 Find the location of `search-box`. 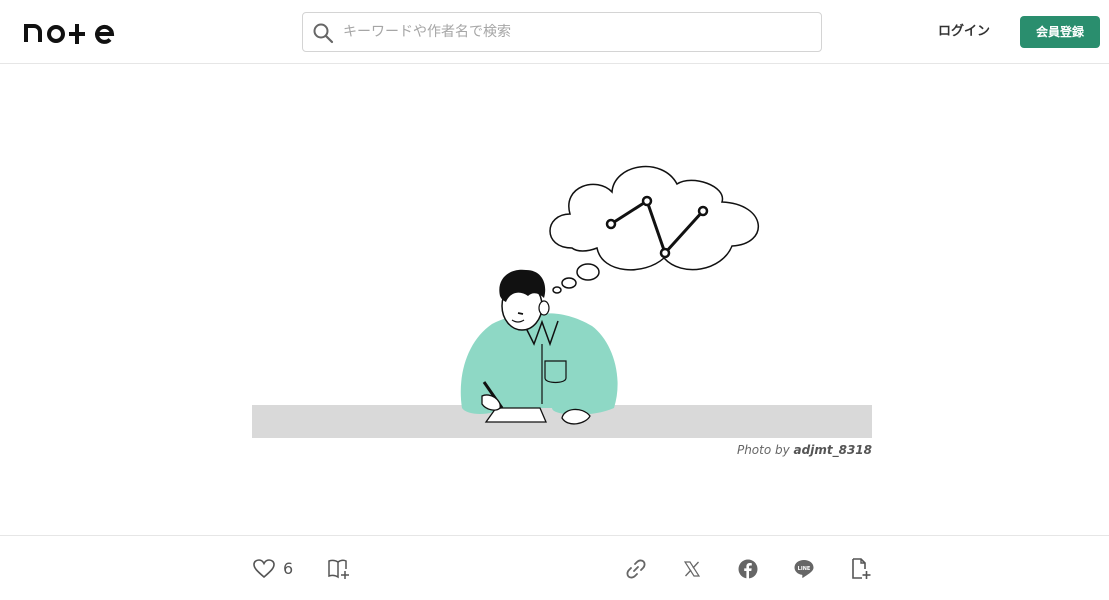

search-box is located at coordinates (562, 32).